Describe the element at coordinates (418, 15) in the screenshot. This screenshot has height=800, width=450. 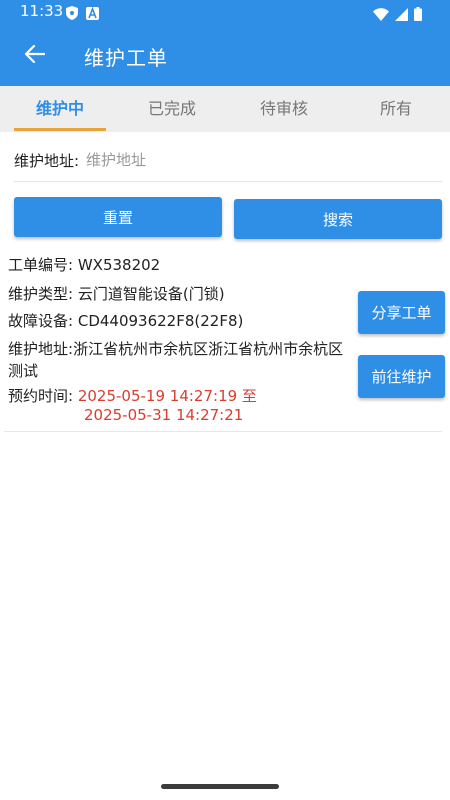
I see `battery-icon` at that location.